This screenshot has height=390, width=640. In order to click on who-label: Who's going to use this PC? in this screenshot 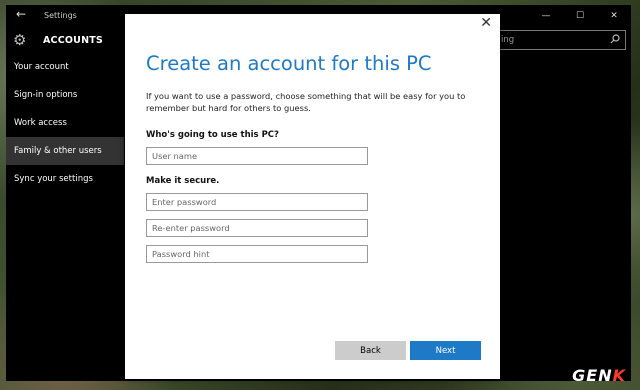, I will do `click(212, 135)`.